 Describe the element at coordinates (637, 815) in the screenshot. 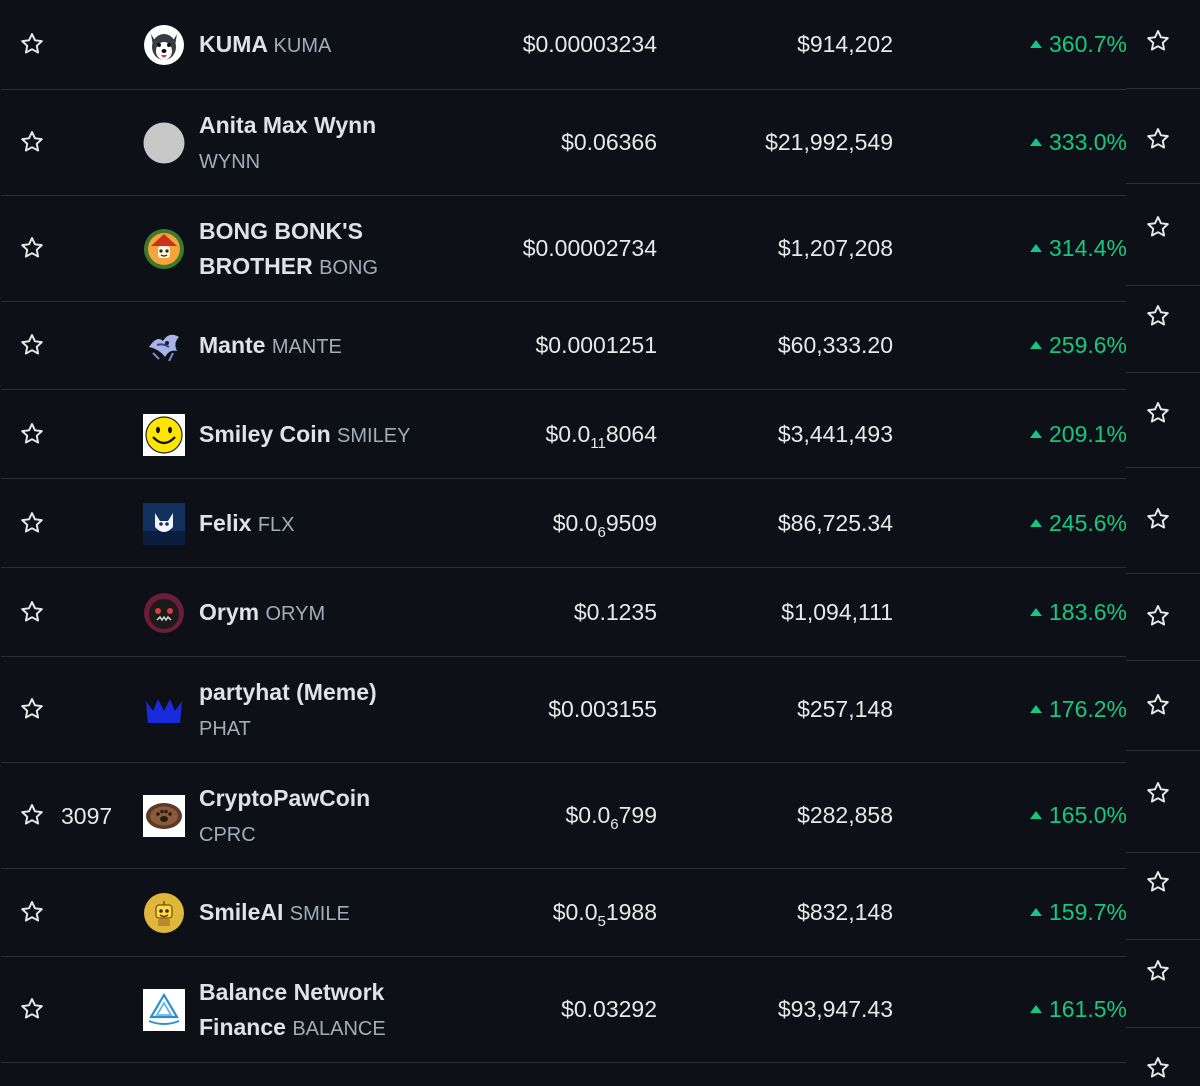

I see `price-digits: 799` at that location.